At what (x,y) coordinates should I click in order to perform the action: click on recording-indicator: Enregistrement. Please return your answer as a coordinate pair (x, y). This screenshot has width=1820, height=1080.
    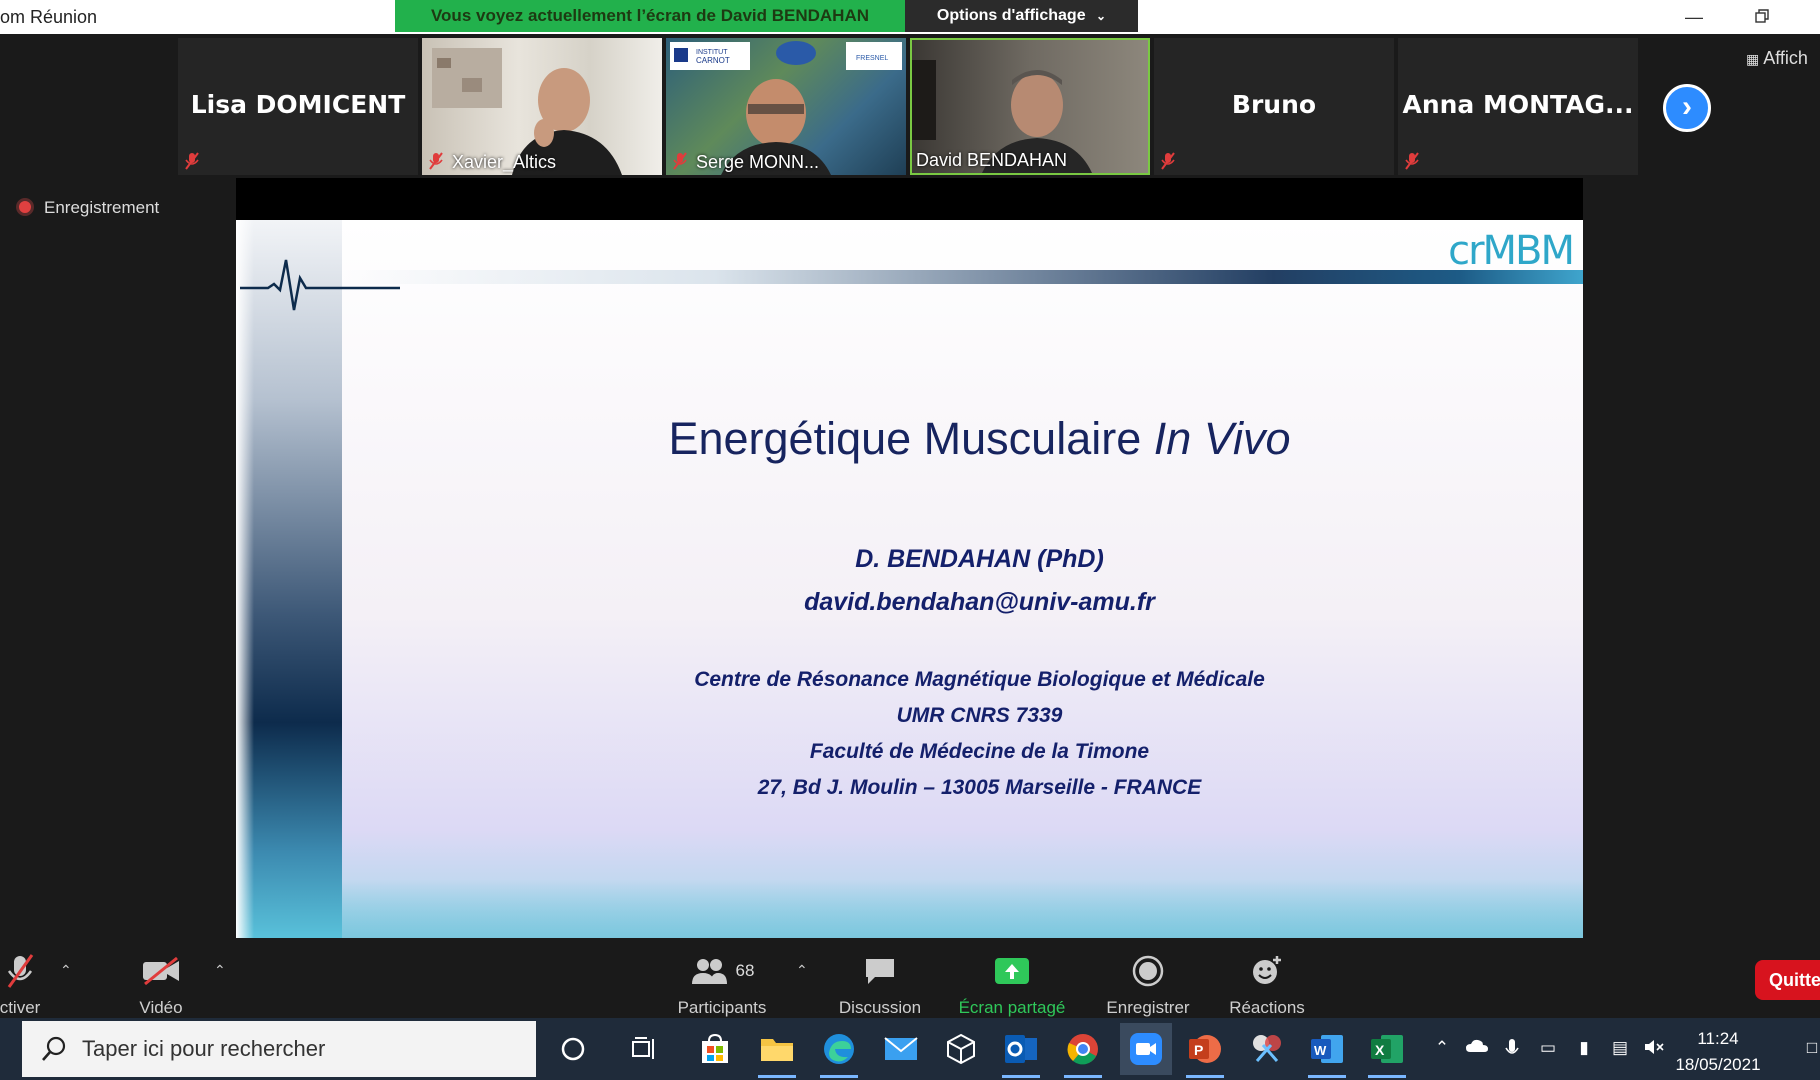
    Looking at the image, I should click on (87, 208).